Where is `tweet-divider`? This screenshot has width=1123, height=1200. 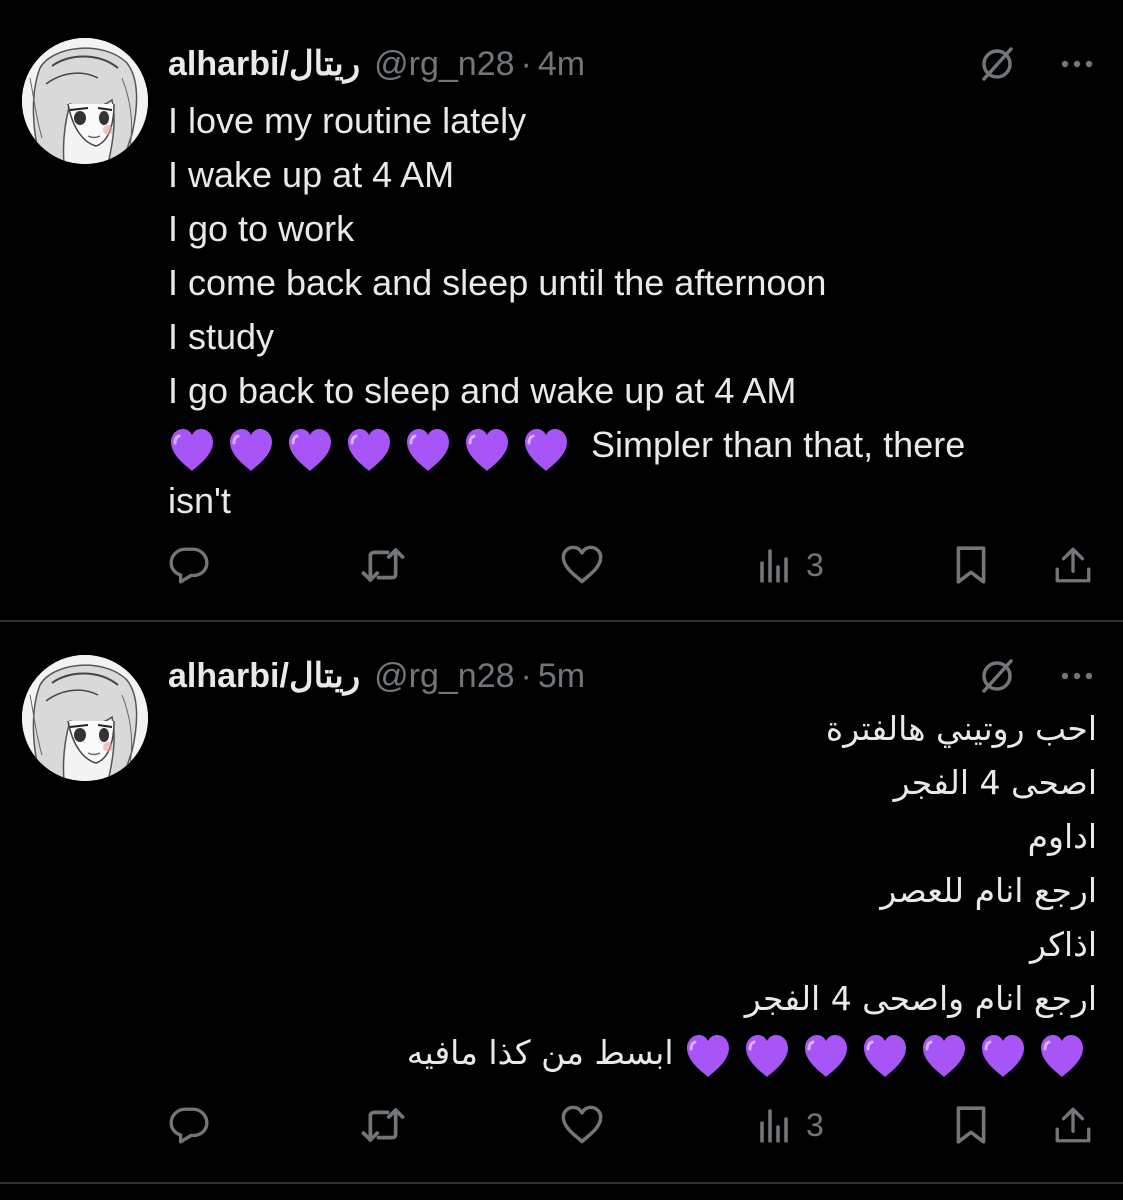
tweet-divider is located at coordinates (561, 1183).